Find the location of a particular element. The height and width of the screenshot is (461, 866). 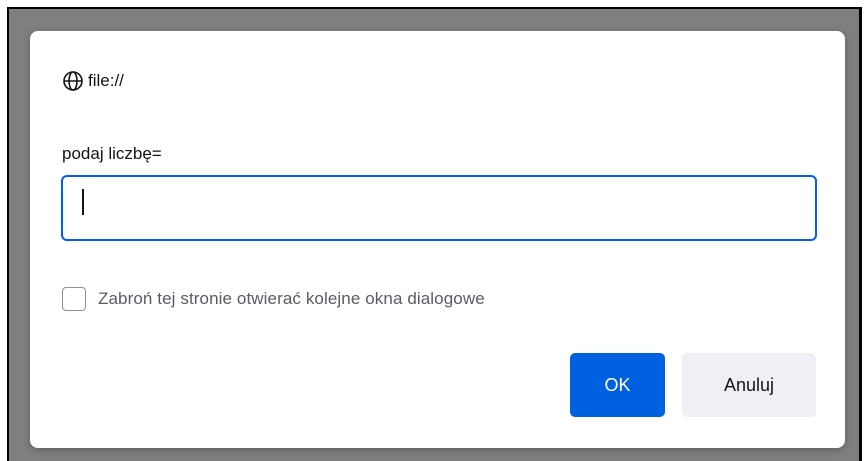

prompt-label: podaj liczbę= is located at coordinates (112, 153).